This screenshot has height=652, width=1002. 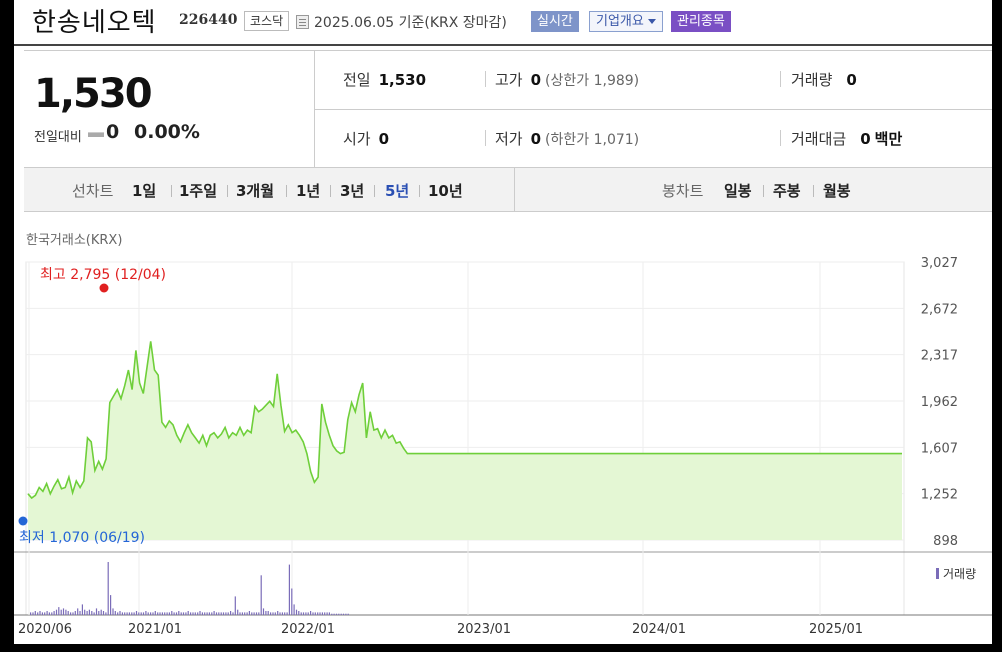 I want to click on y-tick-label: 2,672, so click(x=939, y=309).